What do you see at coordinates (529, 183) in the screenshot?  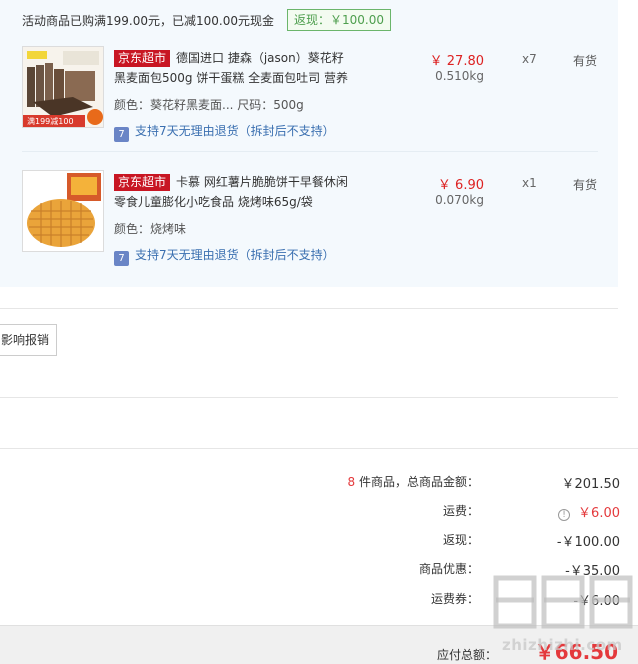 I see `item-quantity: x1` at bounding box center [529, 183].